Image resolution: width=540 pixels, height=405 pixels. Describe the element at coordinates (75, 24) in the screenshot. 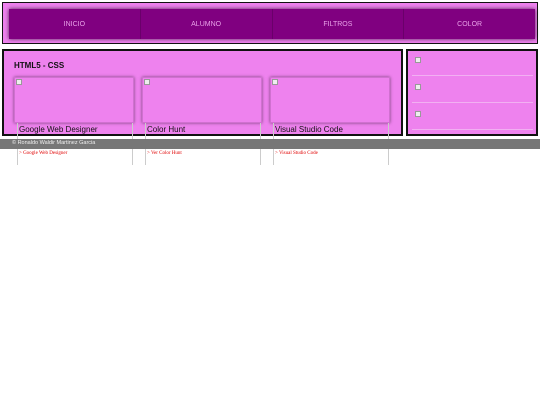

I see `nav-item-inicio: INICIO` at that location.